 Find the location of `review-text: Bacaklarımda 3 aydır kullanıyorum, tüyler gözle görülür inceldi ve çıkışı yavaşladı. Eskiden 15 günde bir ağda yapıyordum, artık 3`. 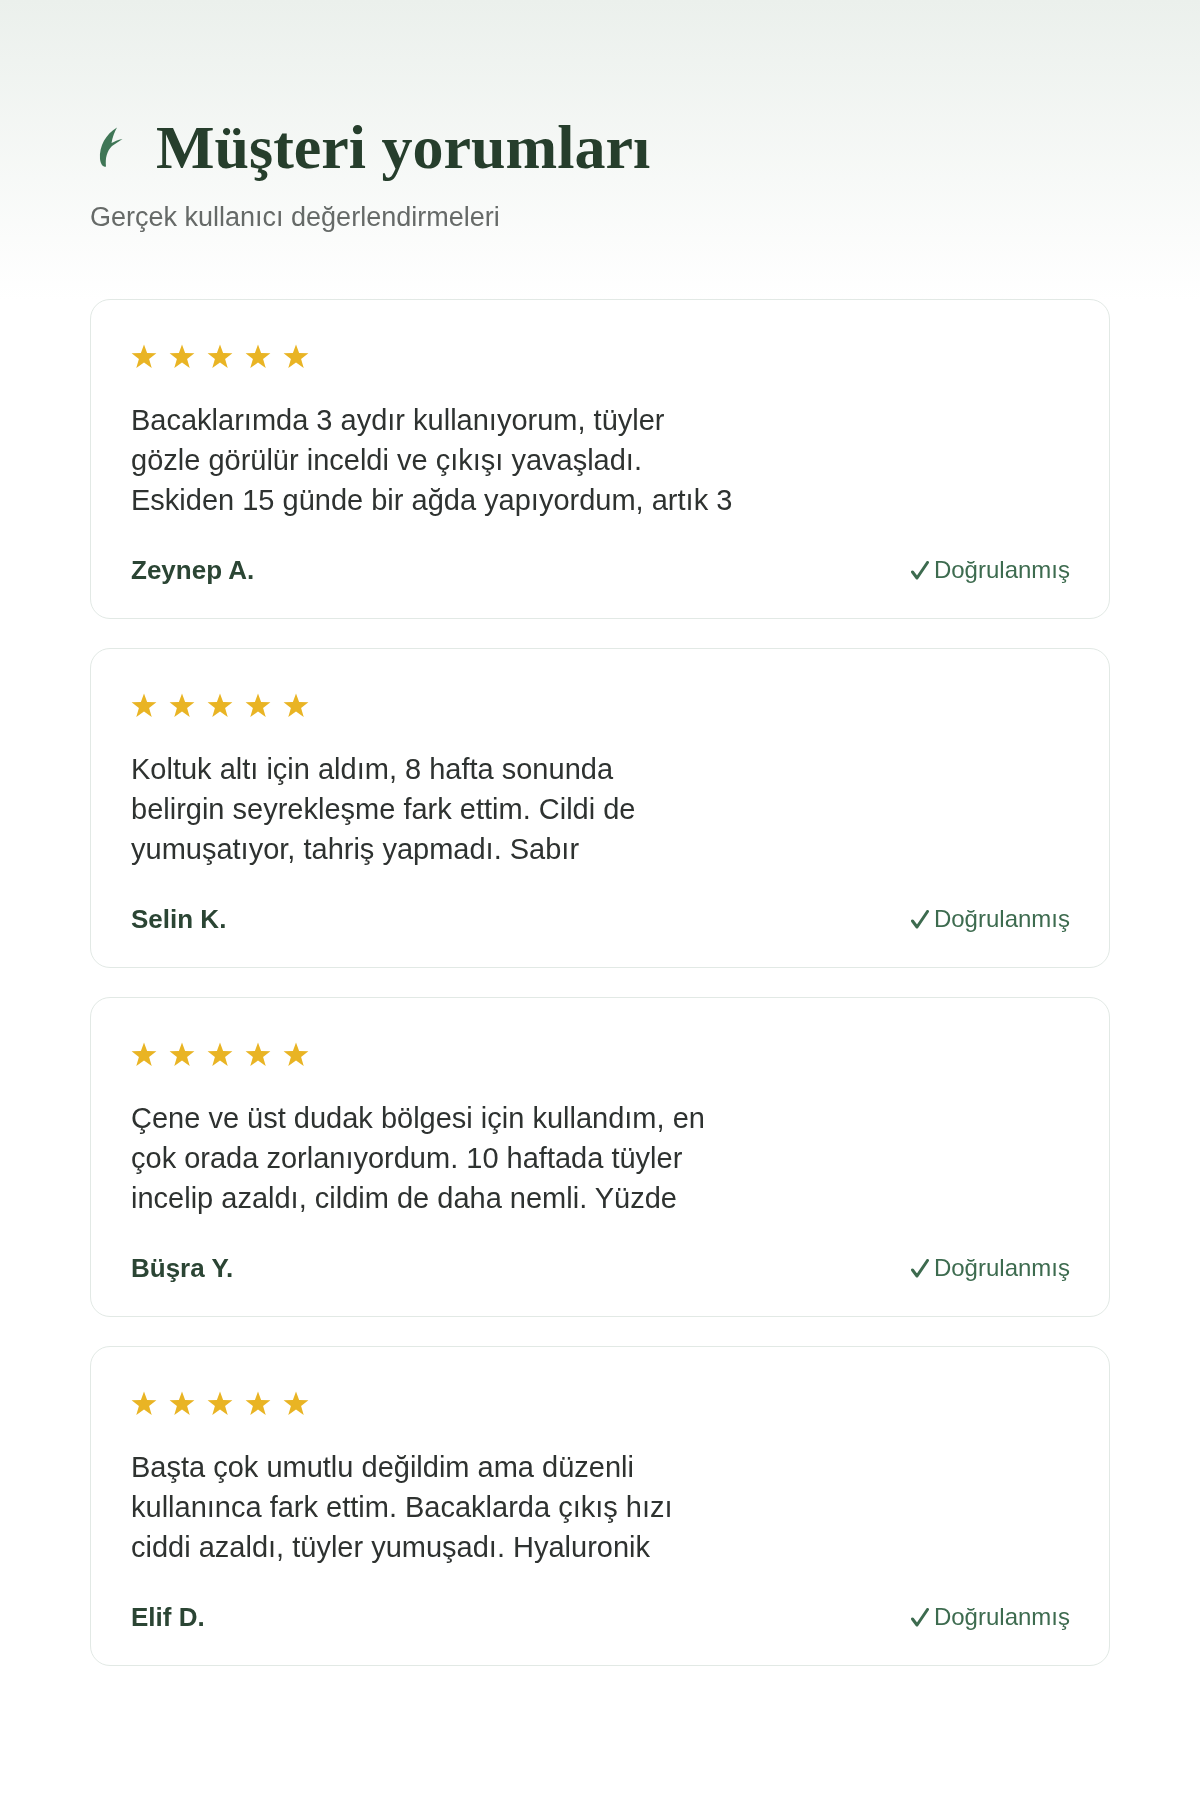

review-text: Bacaklarımda 3 aydır kullanıyorum, tüyler gözle görülür inceldi ve çıkışı yavaşladı. Eskiden 15 günde bir ağda yapıyordum, artık 3 is located at coordinates (432, 460).